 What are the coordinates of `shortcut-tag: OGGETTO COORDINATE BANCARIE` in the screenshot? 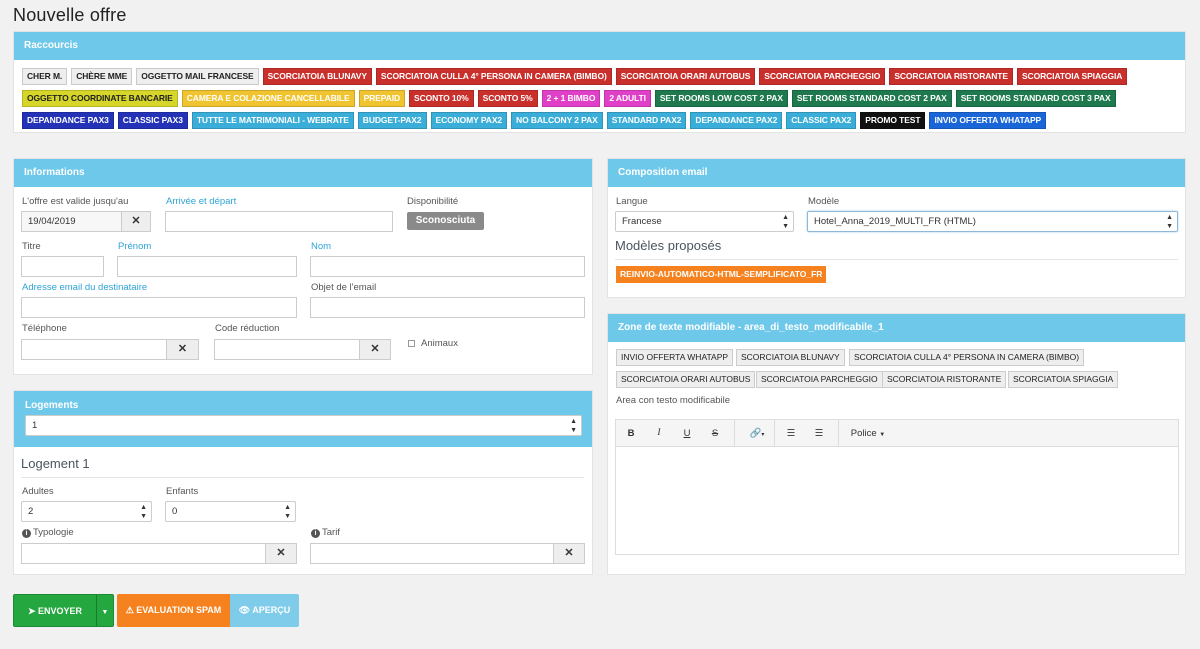 It's located at (100, 98).